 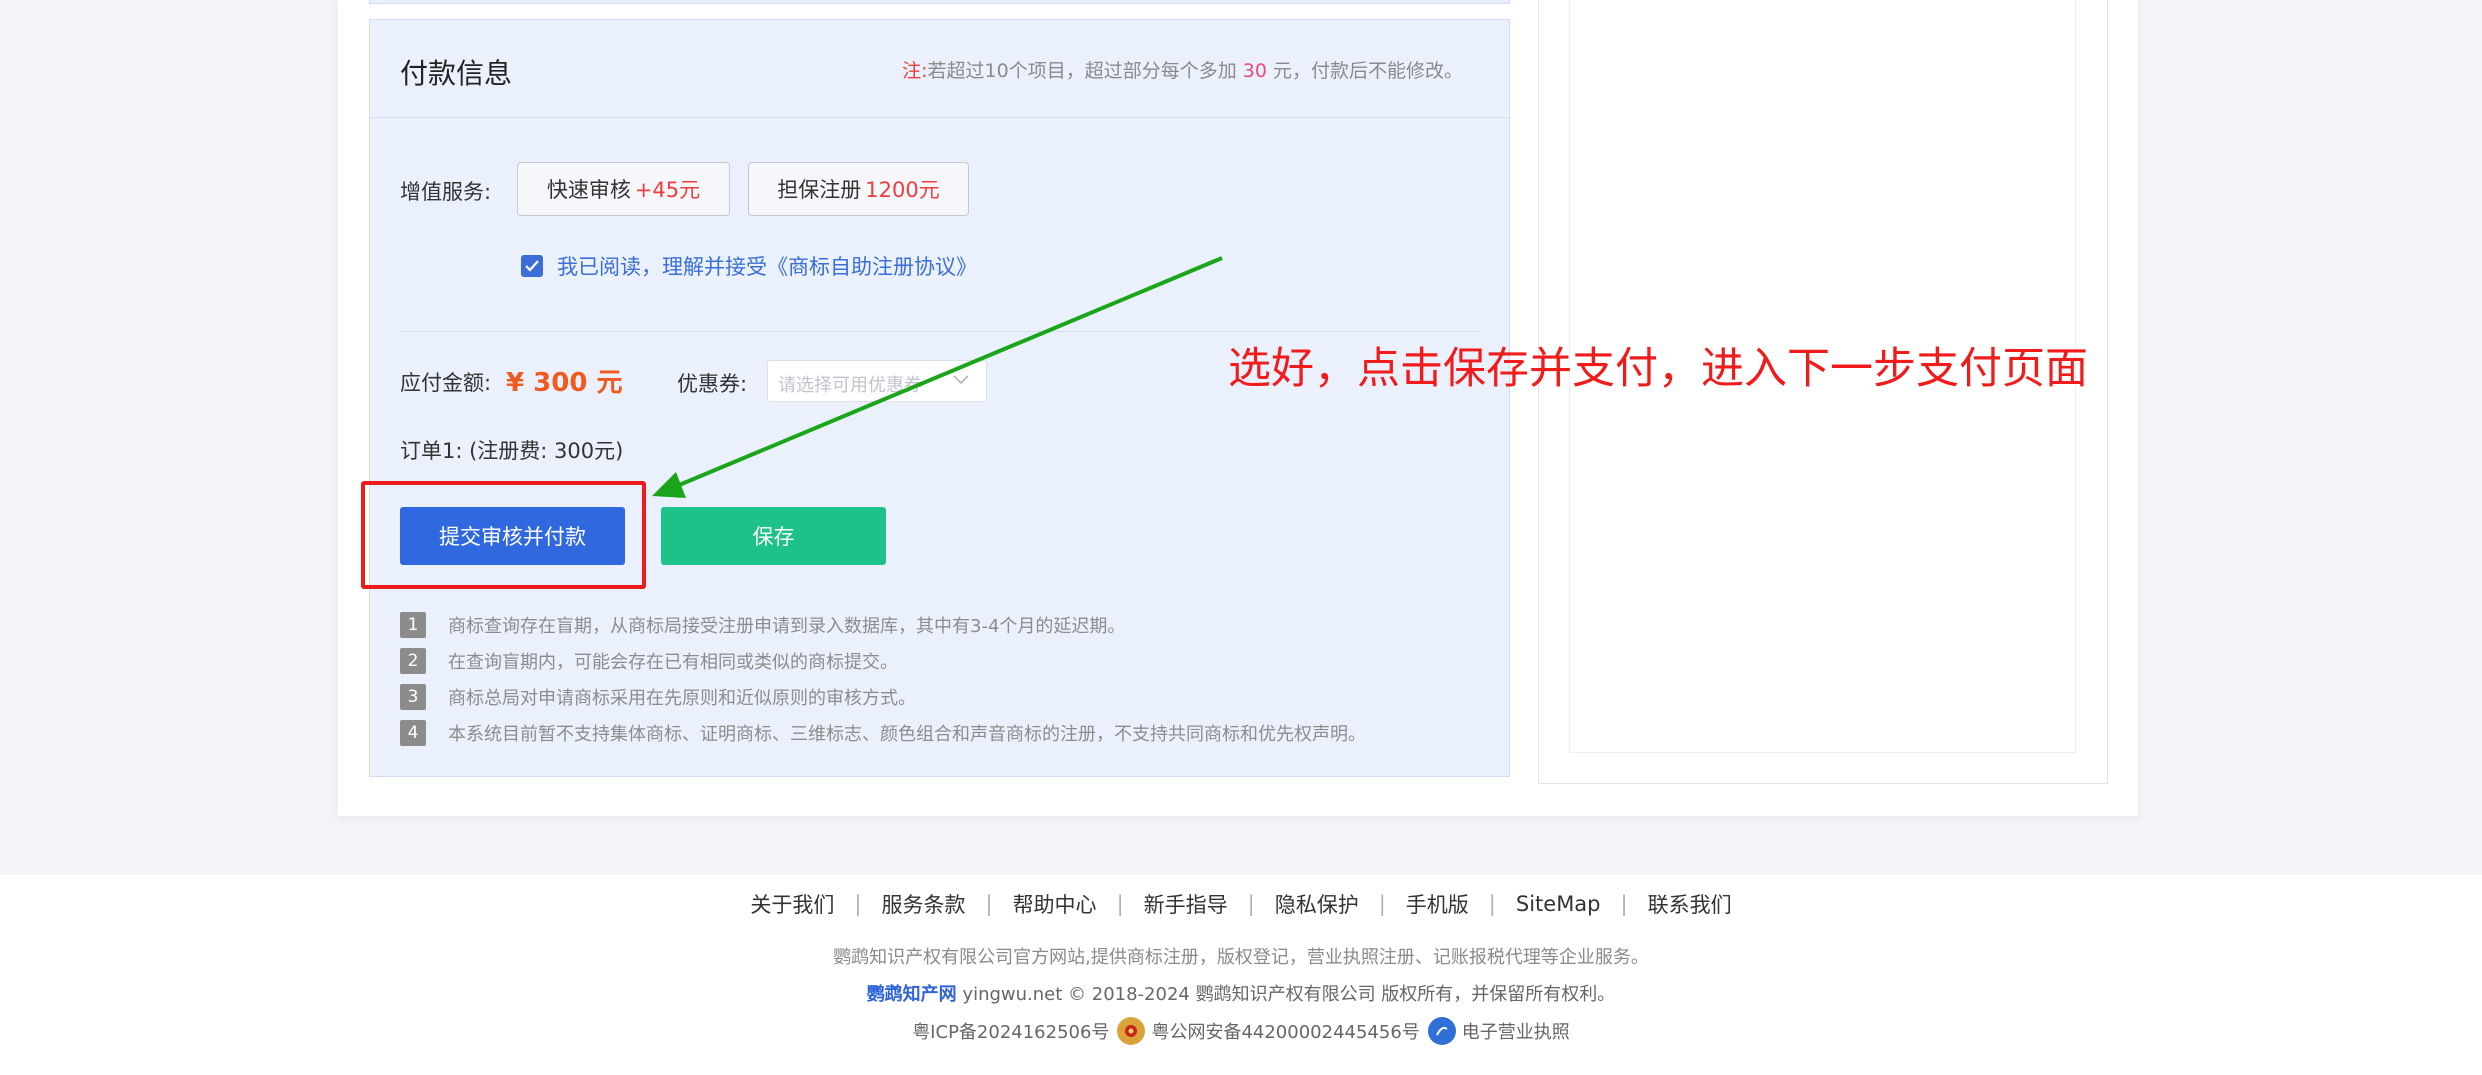 I want to click on note-text-b: 元，付款后不能修改。, so click(x=1367, y=71).